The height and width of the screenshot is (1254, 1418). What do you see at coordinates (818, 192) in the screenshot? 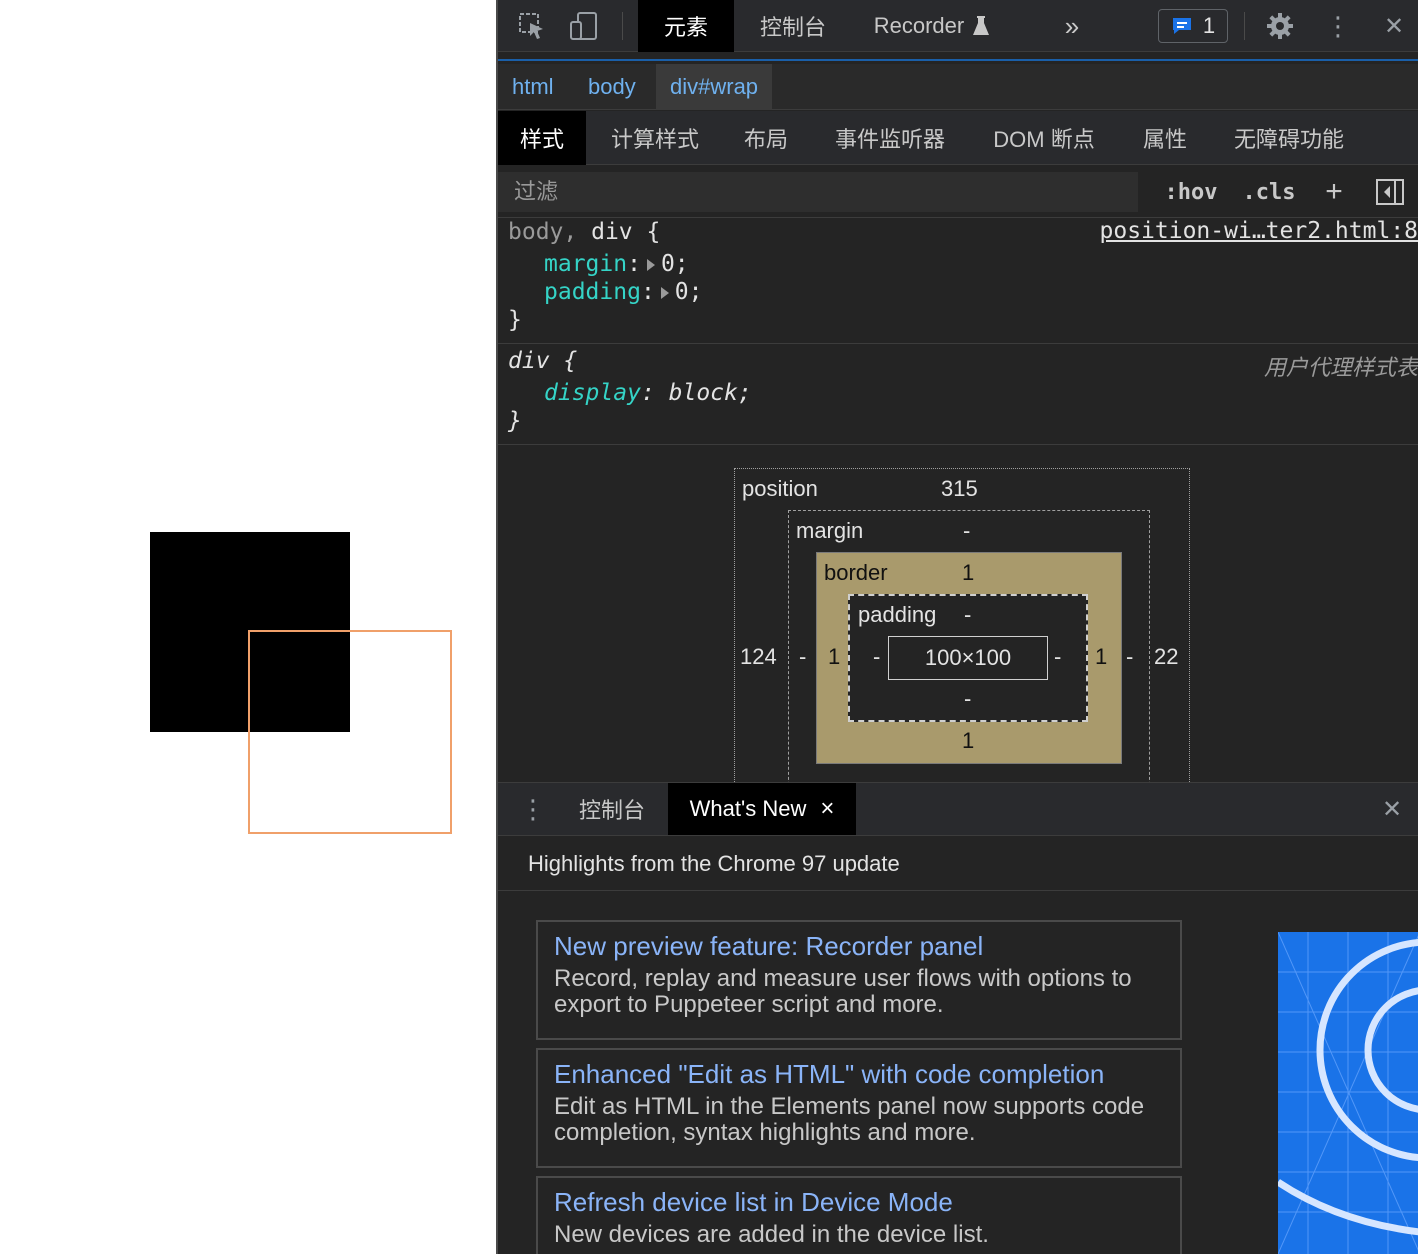
I see `styles-filter-input` at bounding box center [818, 192].